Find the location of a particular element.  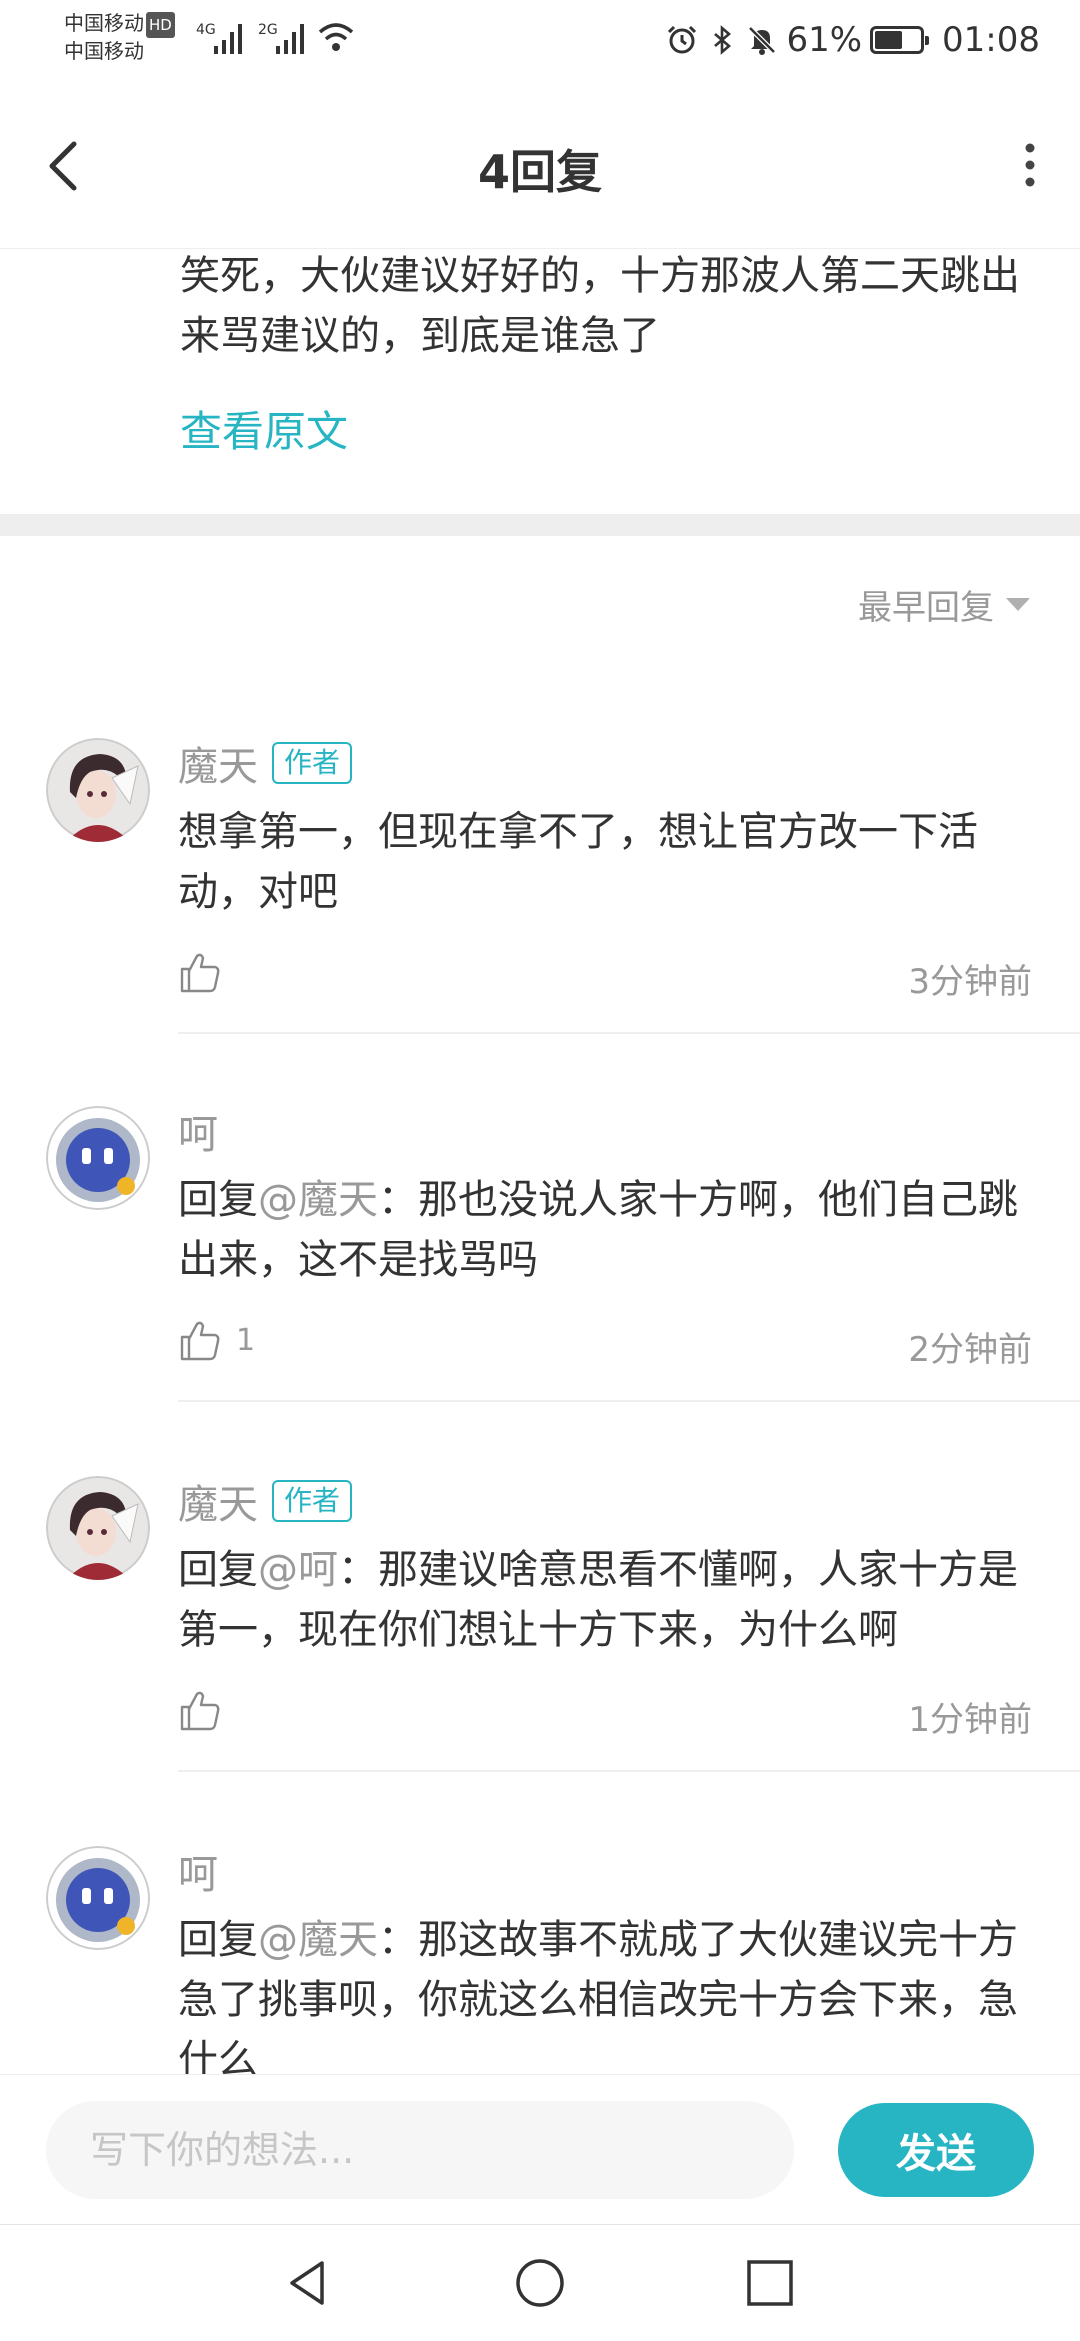

more-options-icon is located at coordinates (1030, 165).